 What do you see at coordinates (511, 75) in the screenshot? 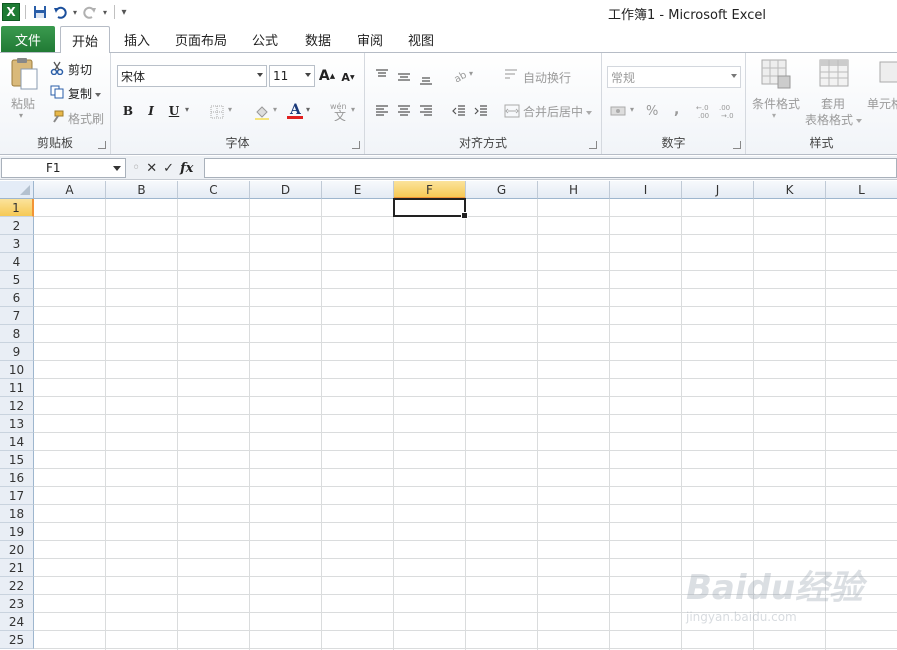
I see `wrap-text-icon` at bounding box center [511, 75].